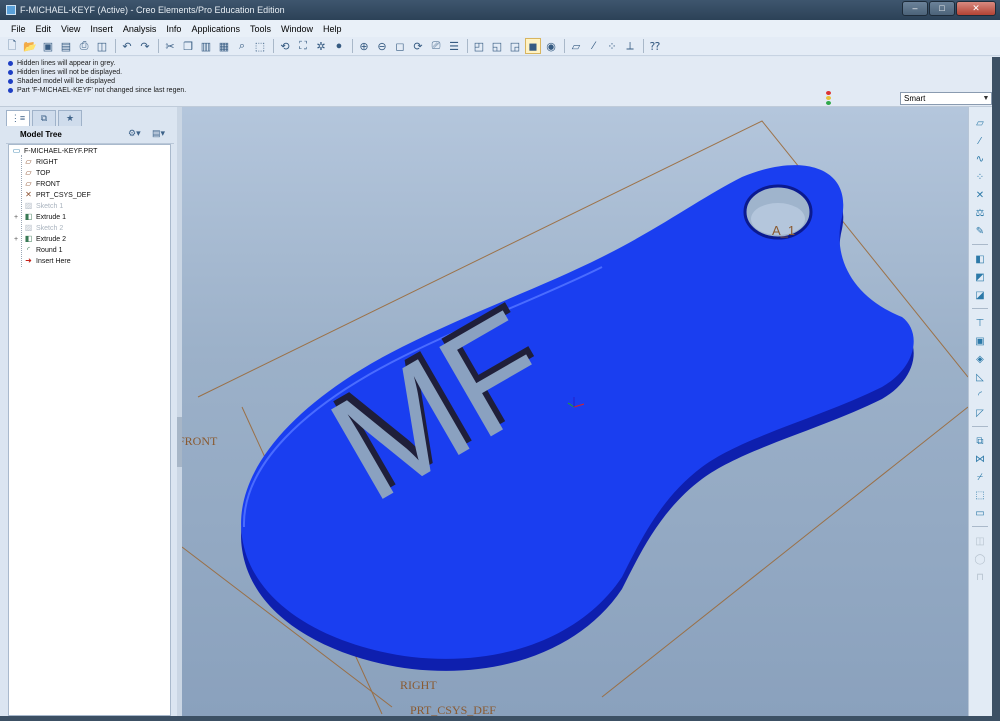 This screenshot has height=721, width=1000. What do you see at coordinates (242, 46) in the screenshot?
I see `find-icon: ⌕` at bounding box center [242, 46].